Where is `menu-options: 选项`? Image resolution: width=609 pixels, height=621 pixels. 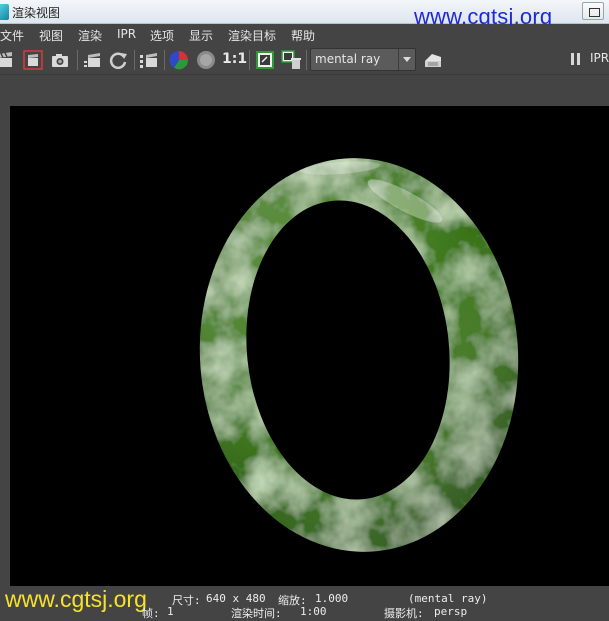
menu-options: 选项 is located at coordinates (162, 35).